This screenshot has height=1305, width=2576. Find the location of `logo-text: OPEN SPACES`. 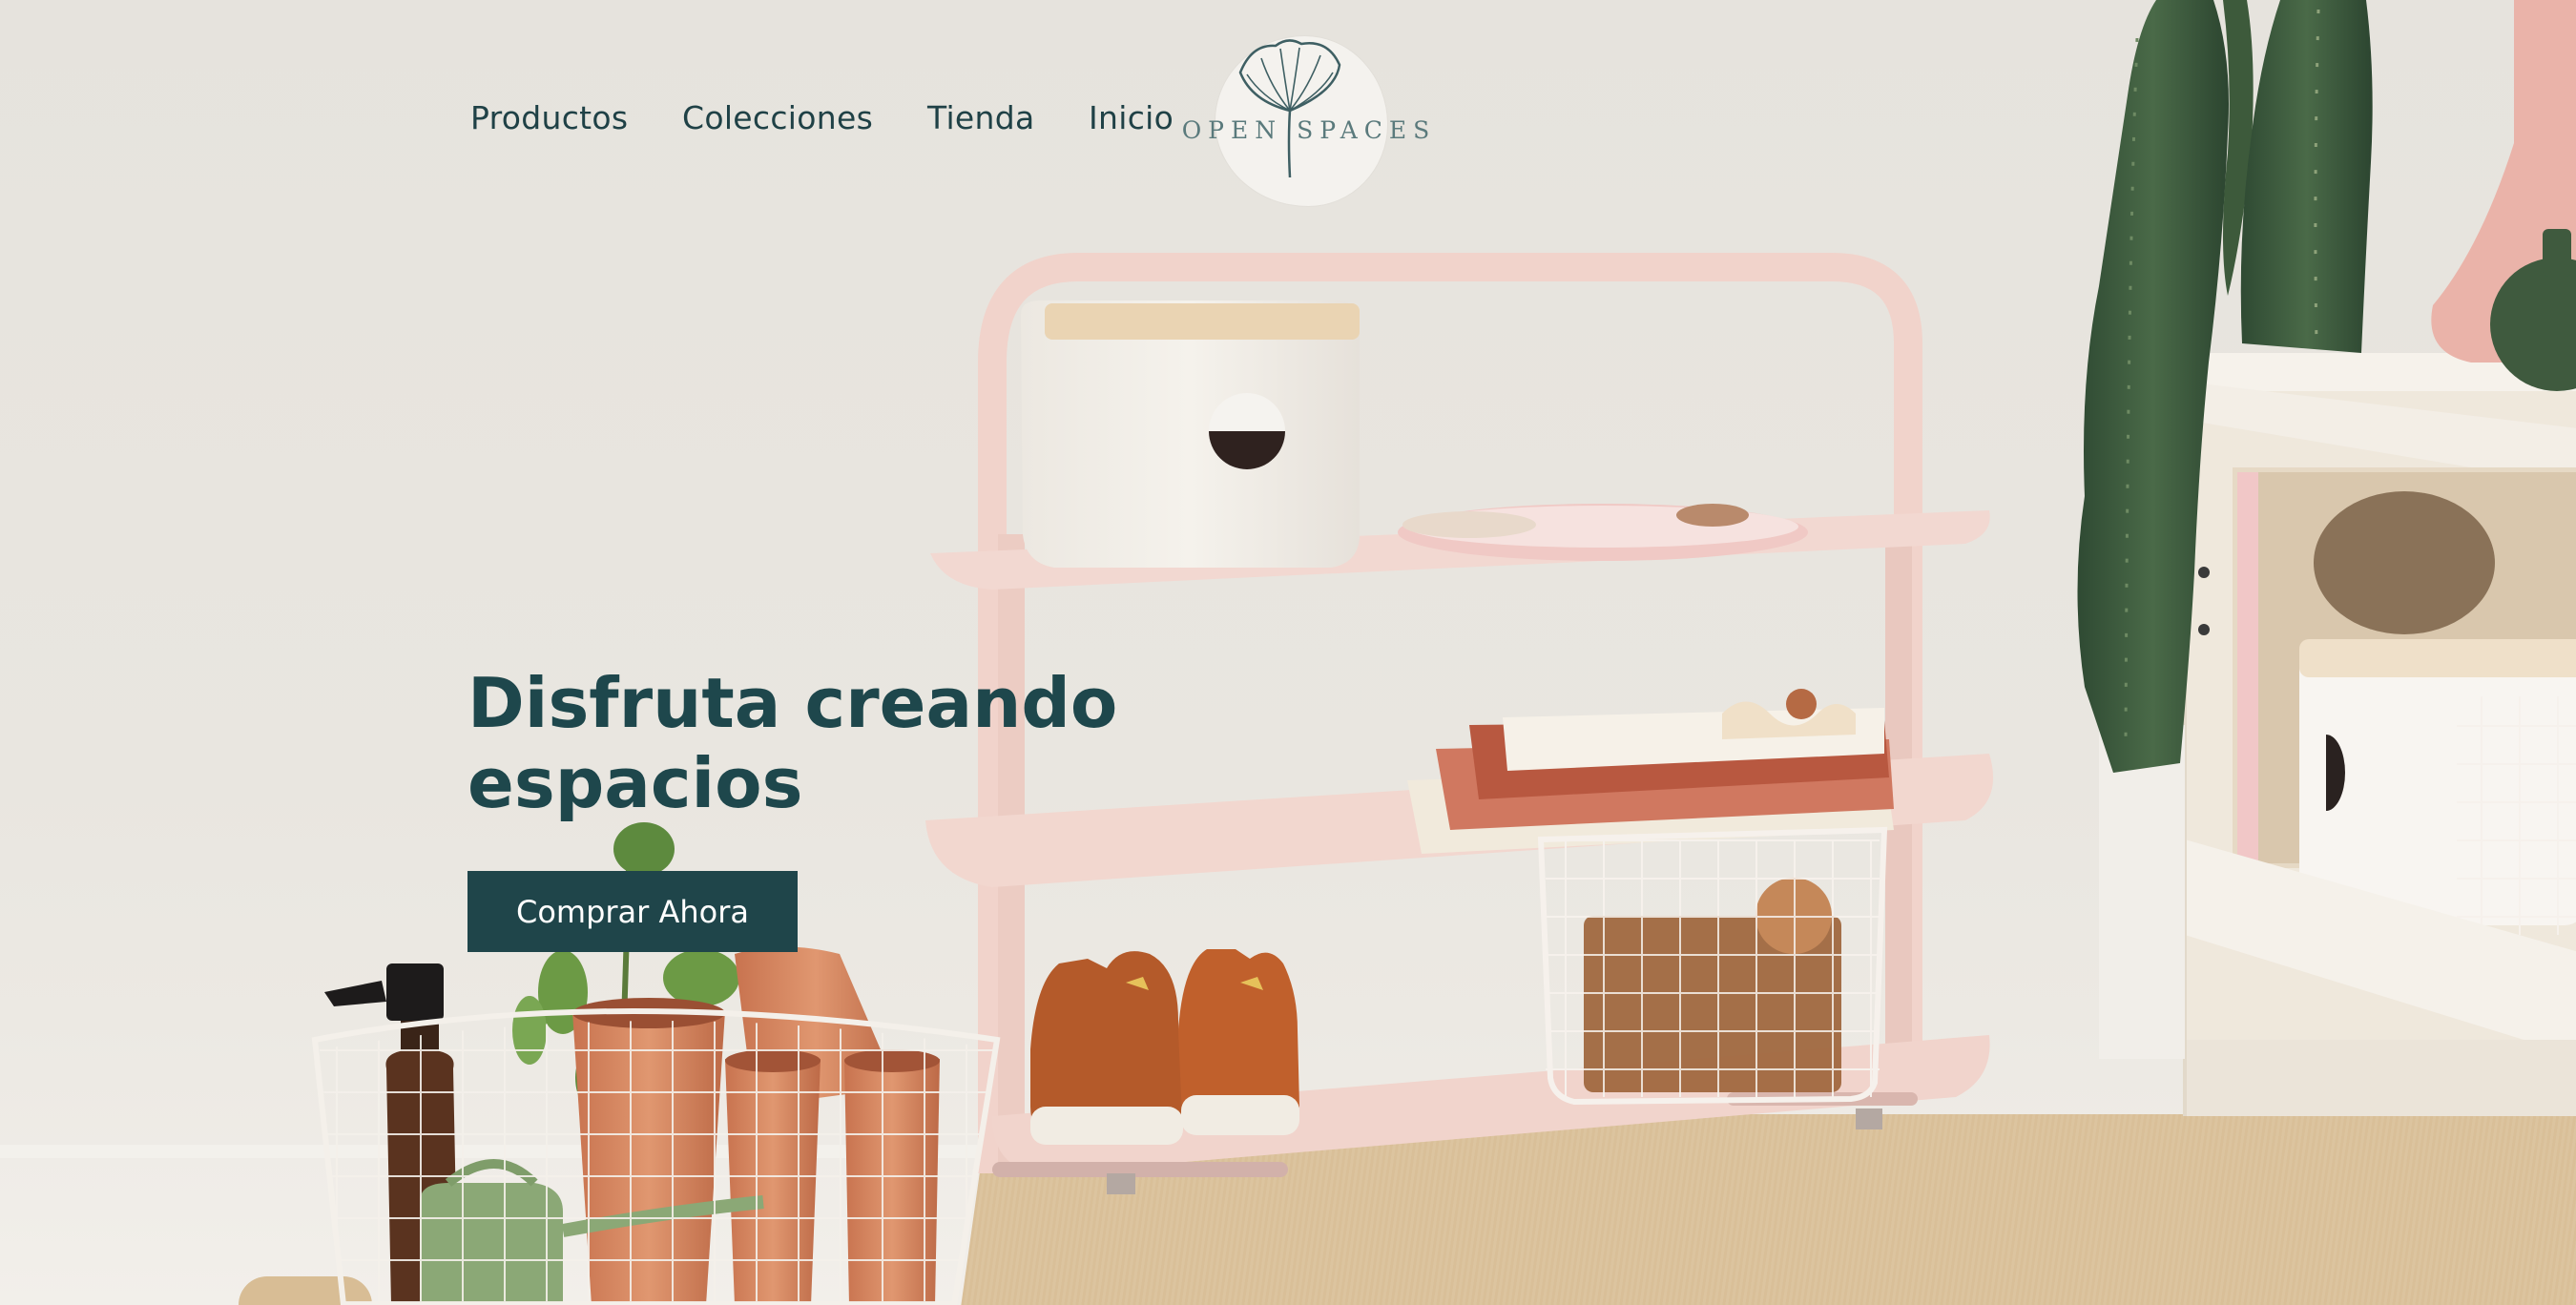

logo-text: OPEN SPACES is located at coordinates (1309, 130).